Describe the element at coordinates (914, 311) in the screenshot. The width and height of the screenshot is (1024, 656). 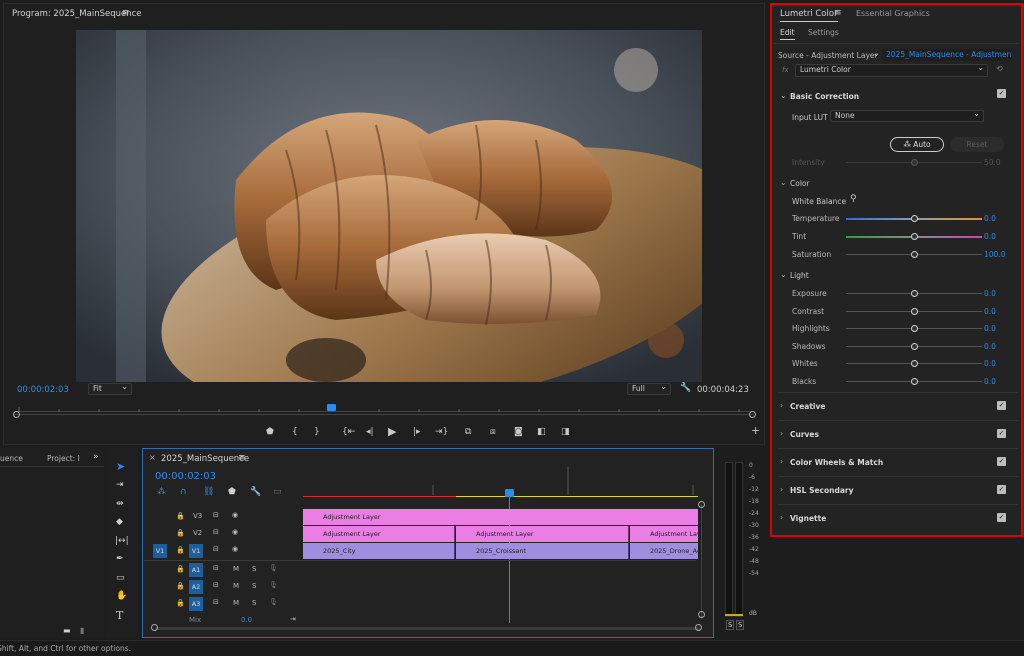
I see `contrast-slider` at that location.